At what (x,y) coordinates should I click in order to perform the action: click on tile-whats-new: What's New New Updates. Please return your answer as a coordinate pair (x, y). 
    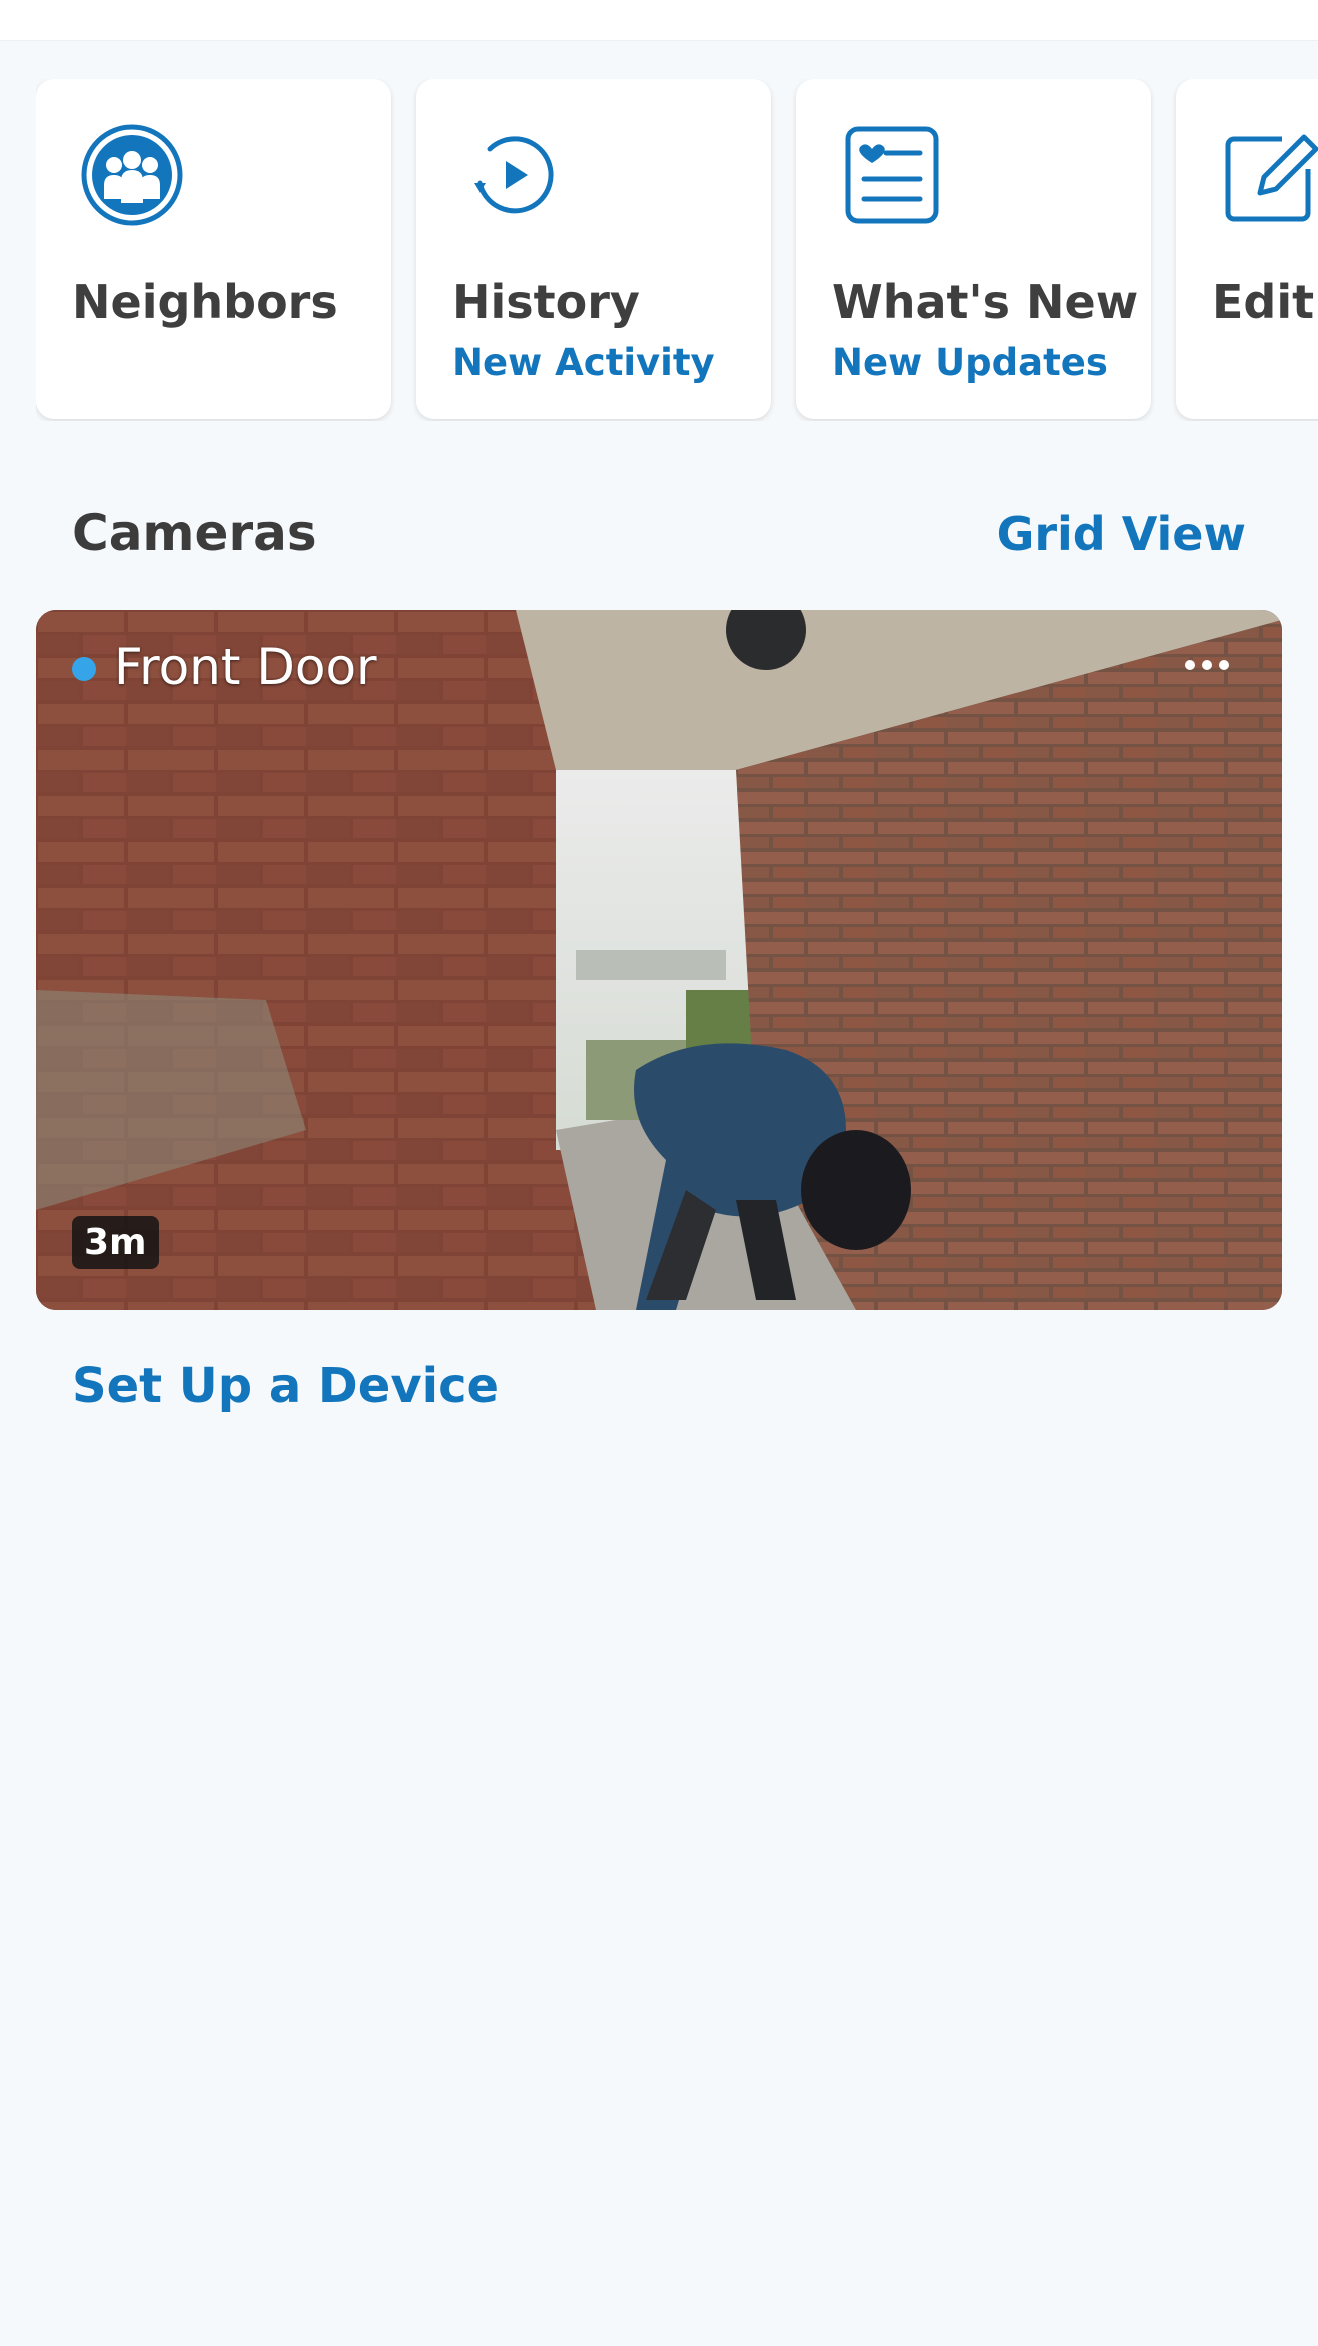
    Looking at the image, I should click on (973, 249).